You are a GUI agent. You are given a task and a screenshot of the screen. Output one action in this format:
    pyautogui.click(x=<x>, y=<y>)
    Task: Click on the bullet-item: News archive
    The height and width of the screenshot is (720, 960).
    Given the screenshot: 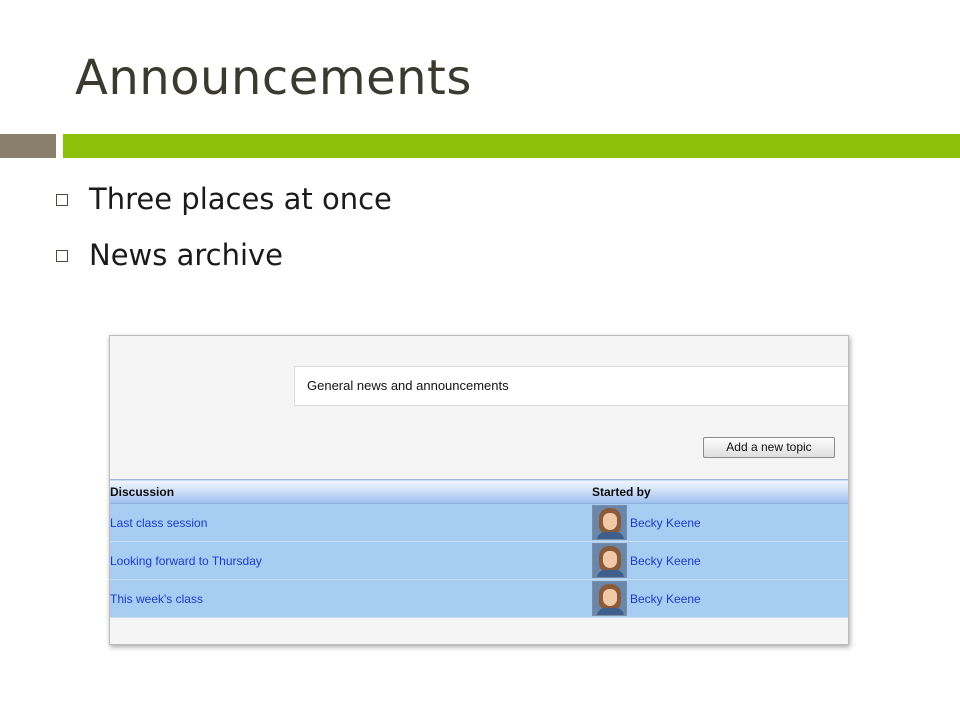 What is the action you would take?
    pyautogui.click(x=224, y=255)
    